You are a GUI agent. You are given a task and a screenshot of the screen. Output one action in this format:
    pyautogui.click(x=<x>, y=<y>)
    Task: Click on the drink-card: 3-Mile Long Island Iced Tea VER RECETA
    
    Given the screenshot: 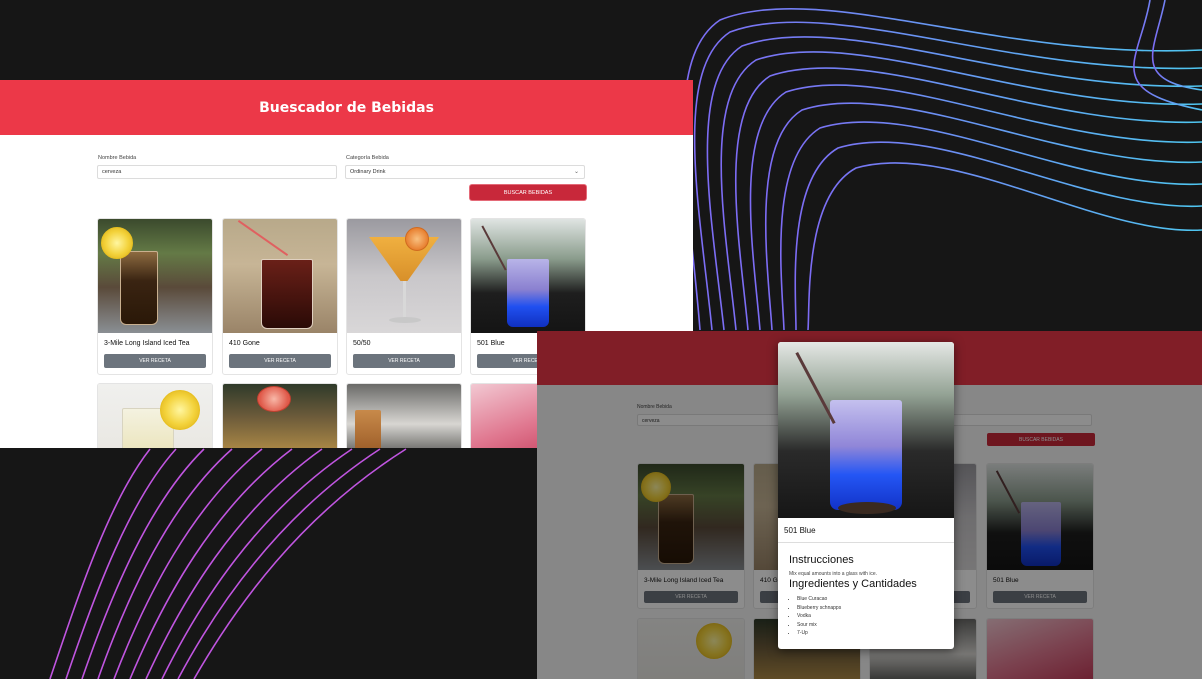 What is the action you would take?
    pyautogui.click(x=155, y=296)
    